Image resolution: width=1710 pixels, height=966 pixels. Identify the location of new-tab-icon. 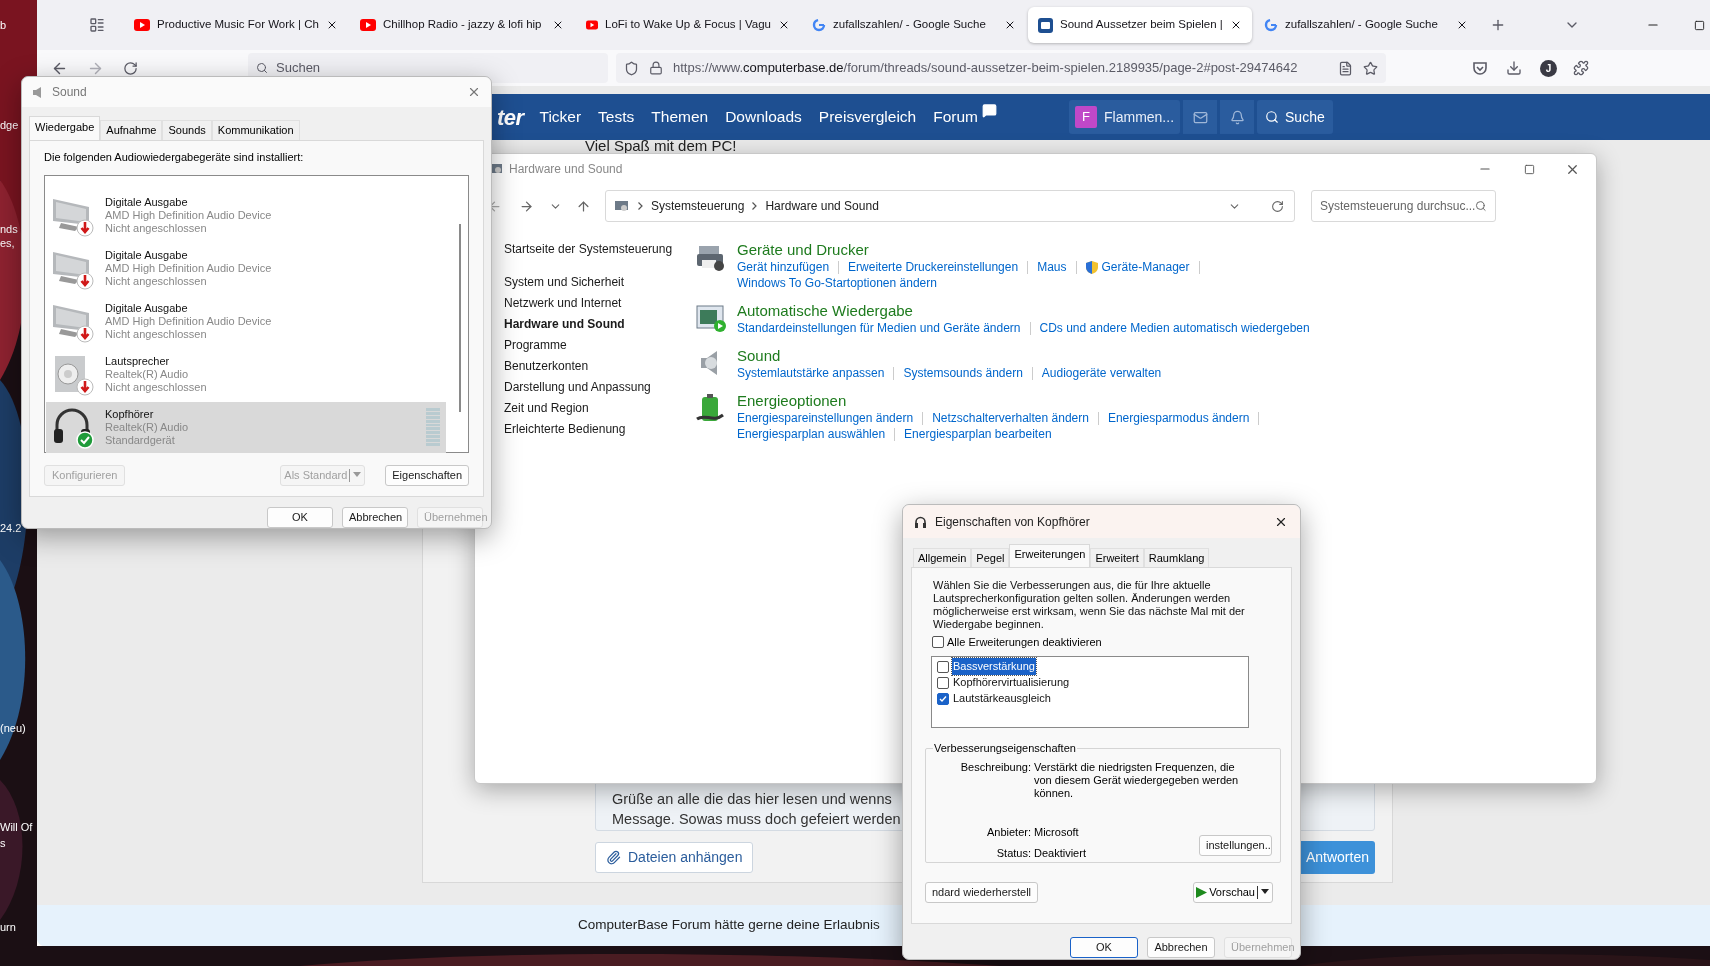
(1498, 25).